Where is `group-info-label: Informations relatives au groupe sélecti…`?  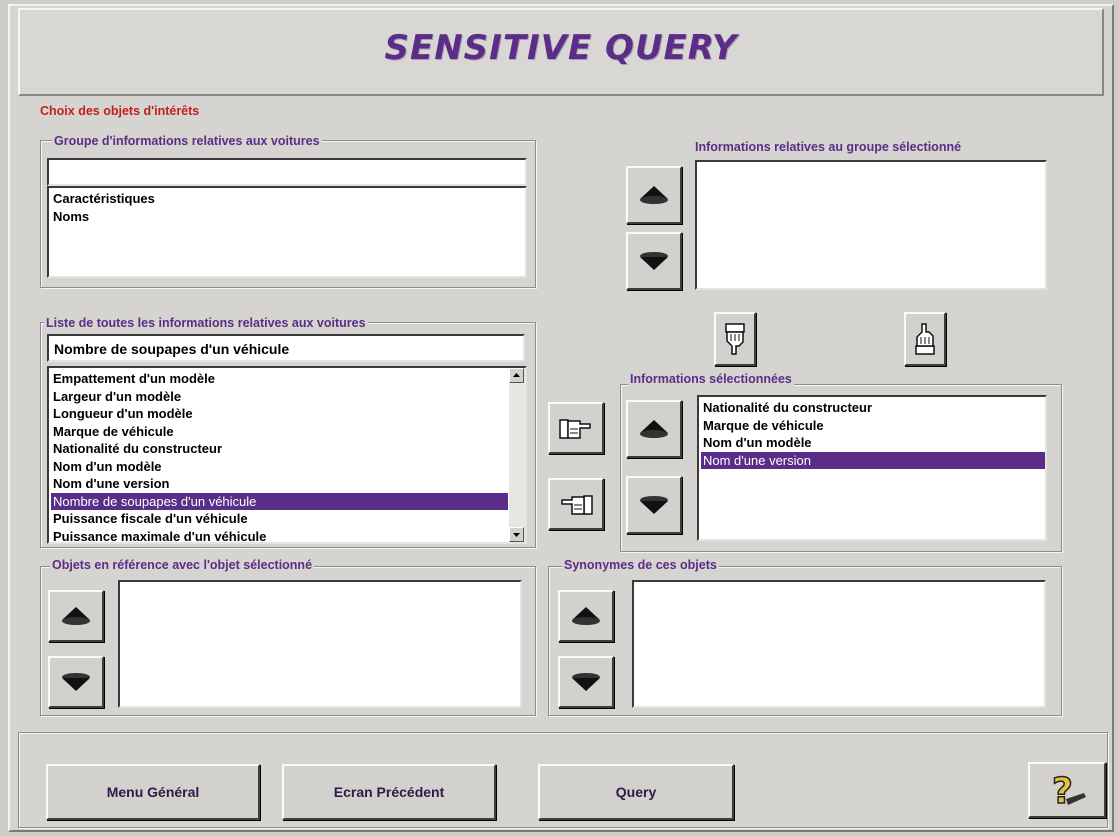 group-info-label: Informations relatives au groupe sélecti… is located at coordinates (828, 147).